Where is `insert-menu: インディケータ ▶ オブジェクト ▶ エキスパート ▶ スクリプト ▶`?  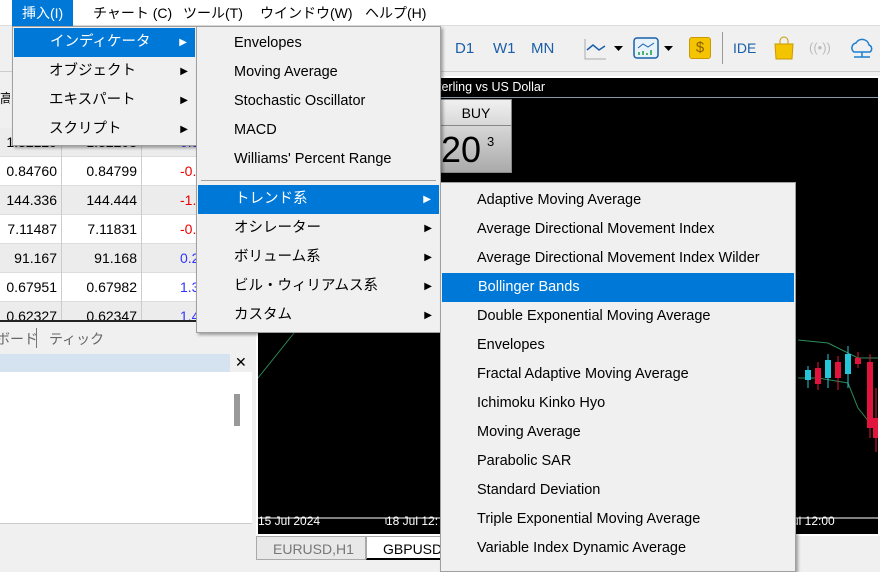 insert-menu: インディケータ ▶ オブジェクト ▶ エキスパート ▶ スクリプト ▶ is located at coordinates (104, 86).